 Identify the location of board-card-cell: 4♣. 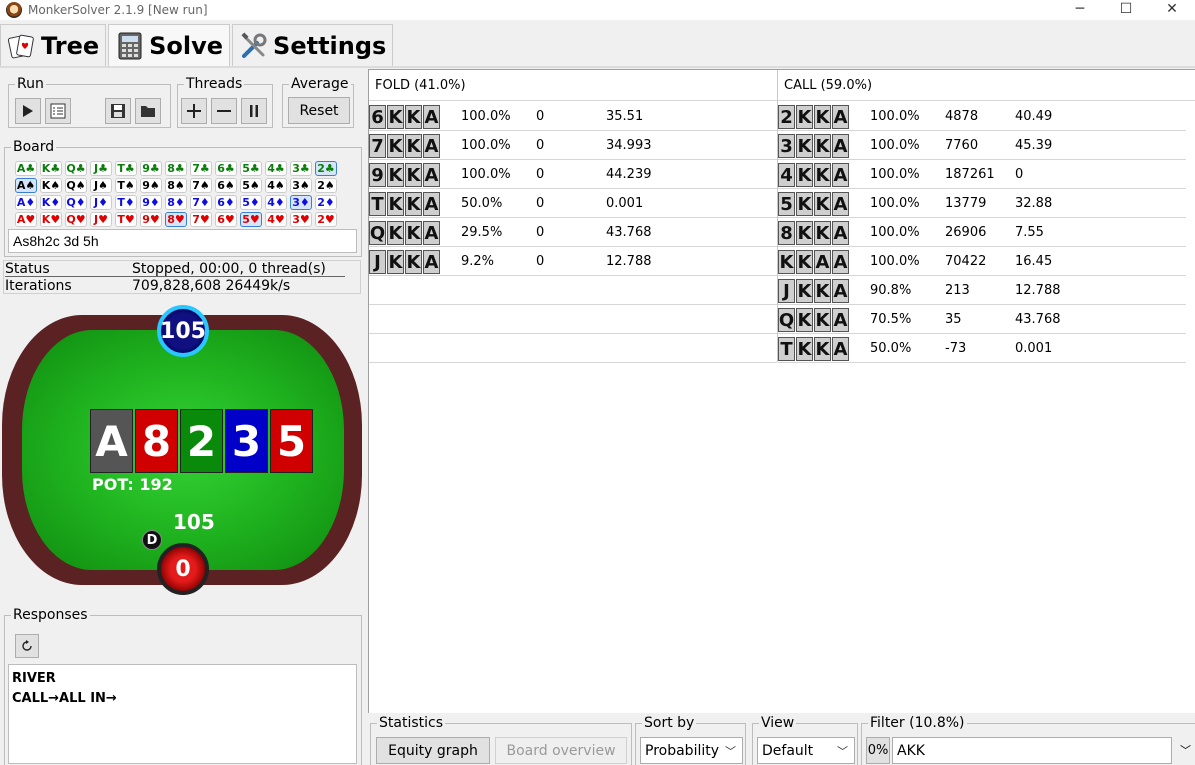
(276, 168).